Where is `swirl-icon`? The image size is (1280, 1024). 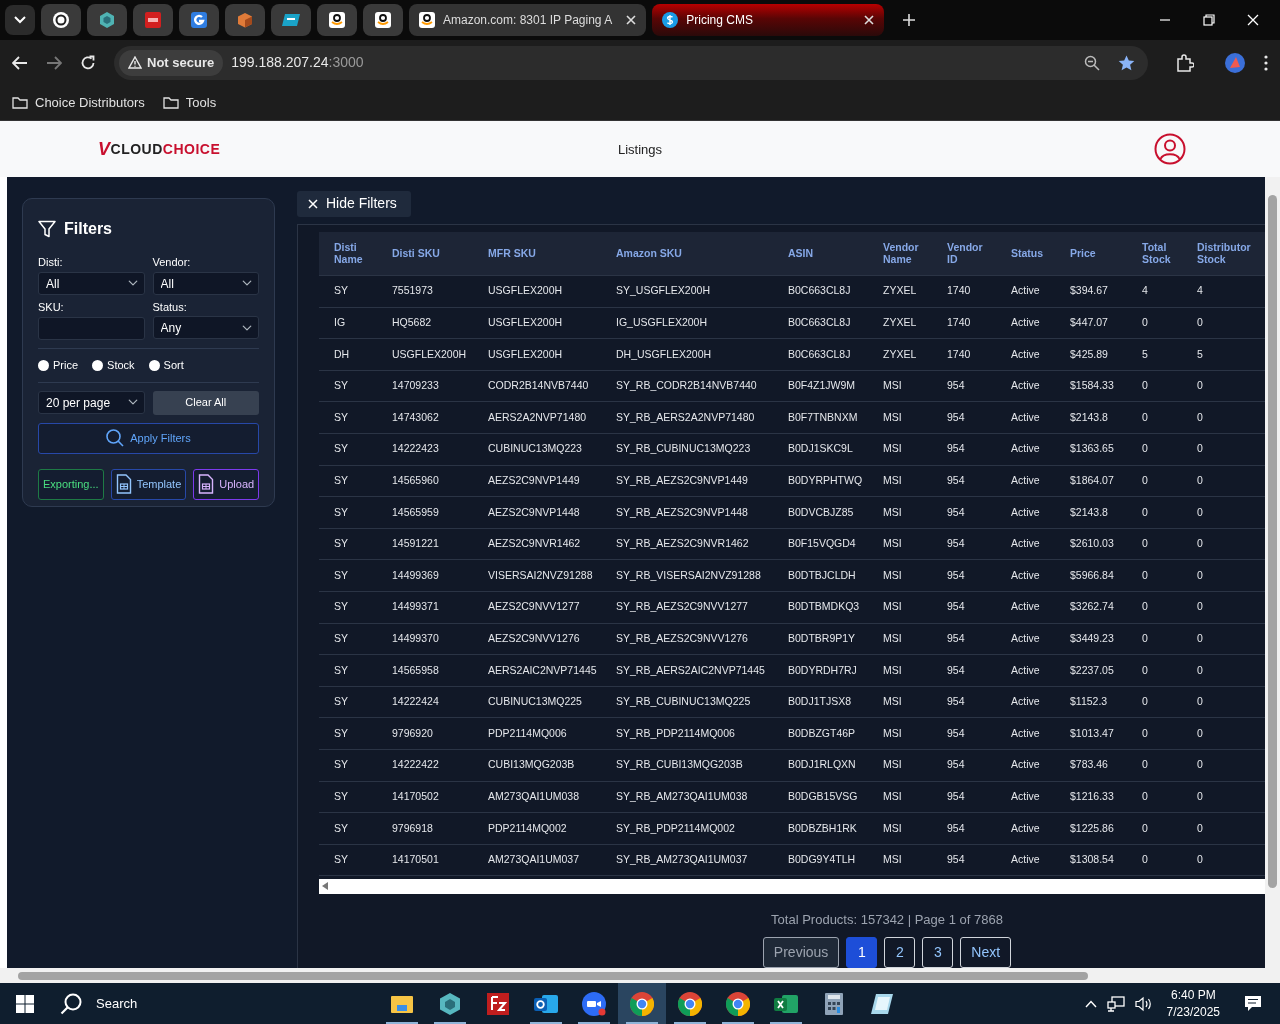 swirl-icon is located at coordinates (61, 20).